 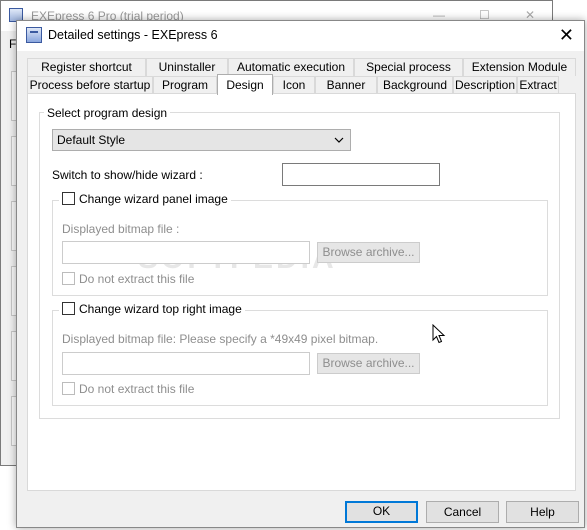 What do you see at coordinates (127, 175) in the screenshot?
I see `wizard-toggle-label: Switch to show/hide wizard :` at bounding box center [127, 175].